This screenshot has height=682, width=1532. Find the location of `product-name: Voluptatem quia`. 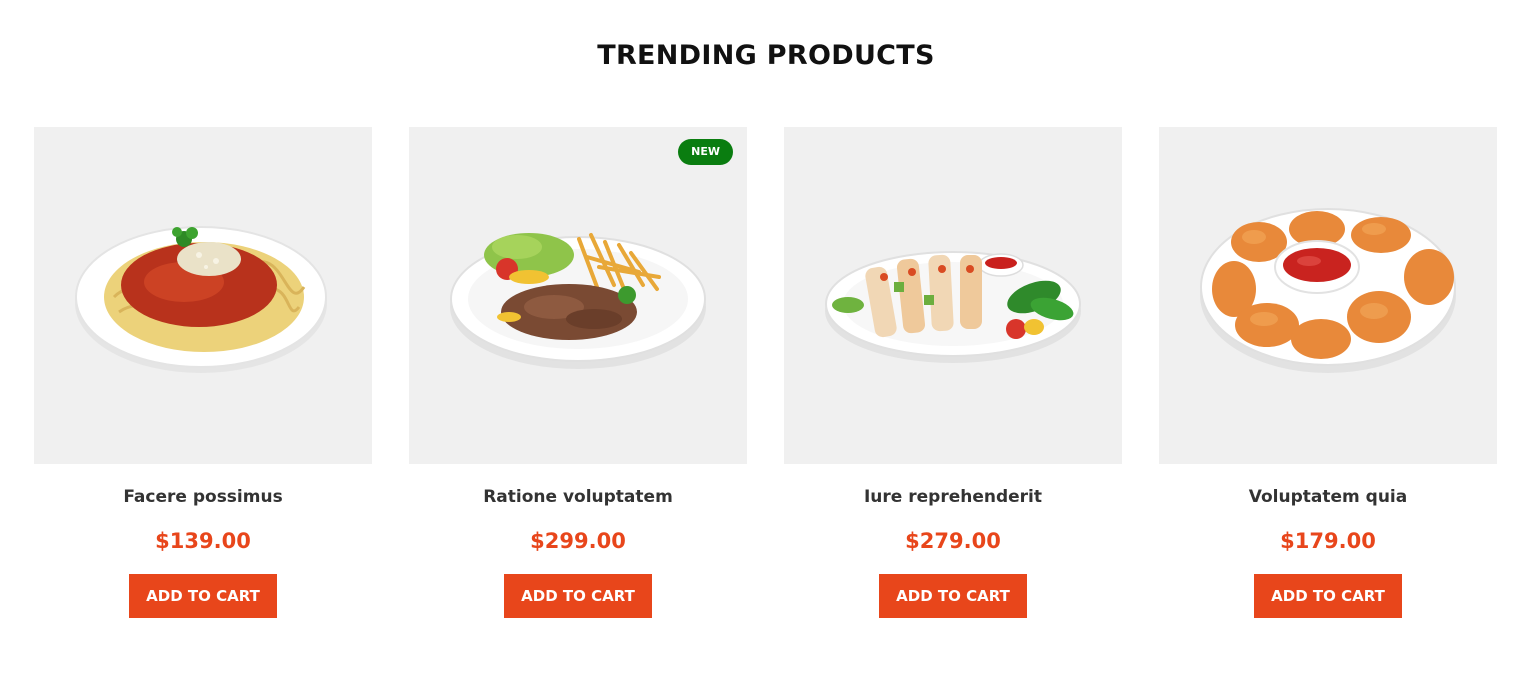

product-name: Voluptatem quia is located at coordinates (1328, 497).